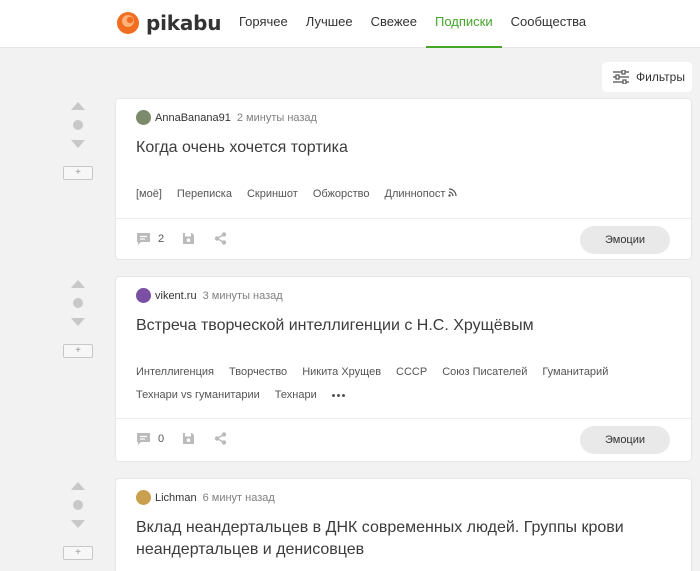 The width and height of the screenshot is (700, 571). What do you see at coordinates (198, 395) in the screenshot?
I see `tag: Технари vs гуманитарии` at bounding box center [198, 395].